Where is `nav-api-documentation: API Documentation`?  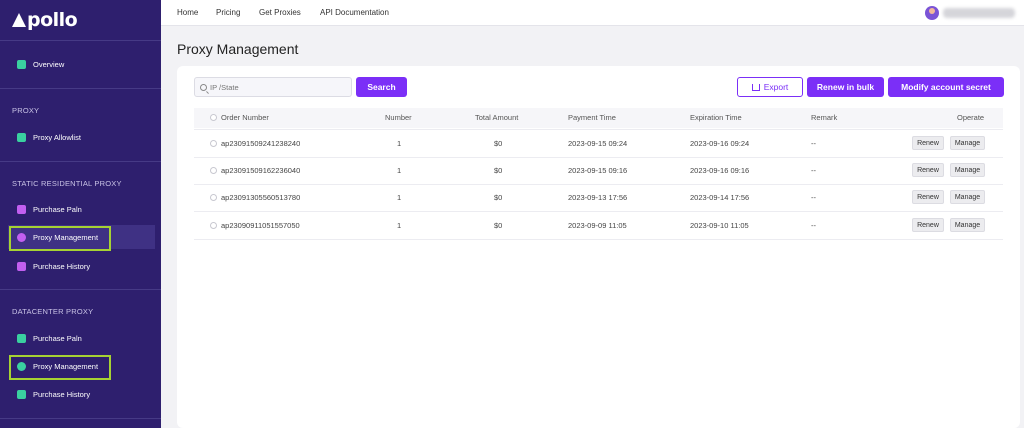
nav-api-documentation: API Documentation is located at coordinates (354, 12).